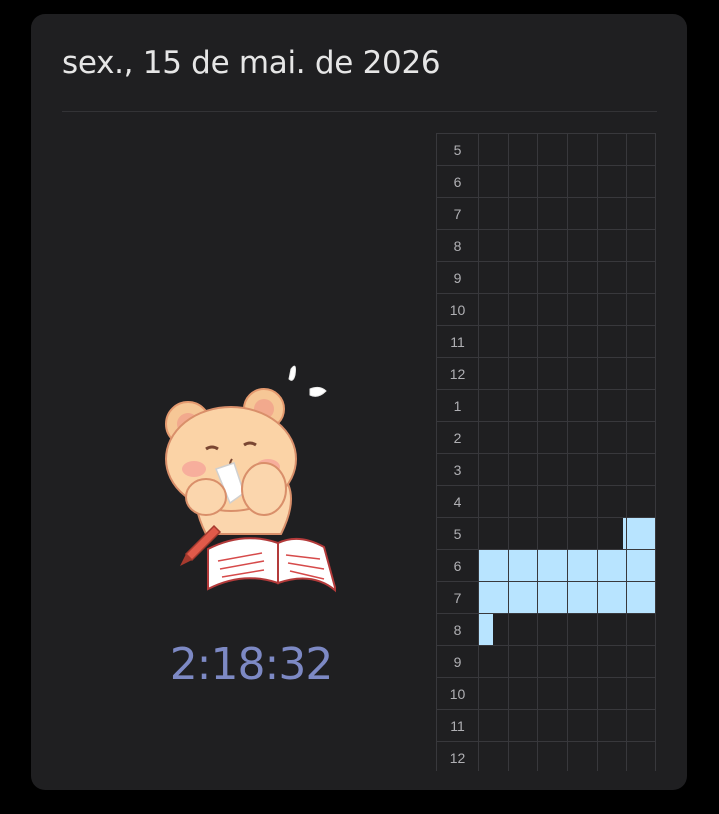 This screenshot has height=814, width=719. I want to click on timer-display: 2:18:32, so click(251, 664).